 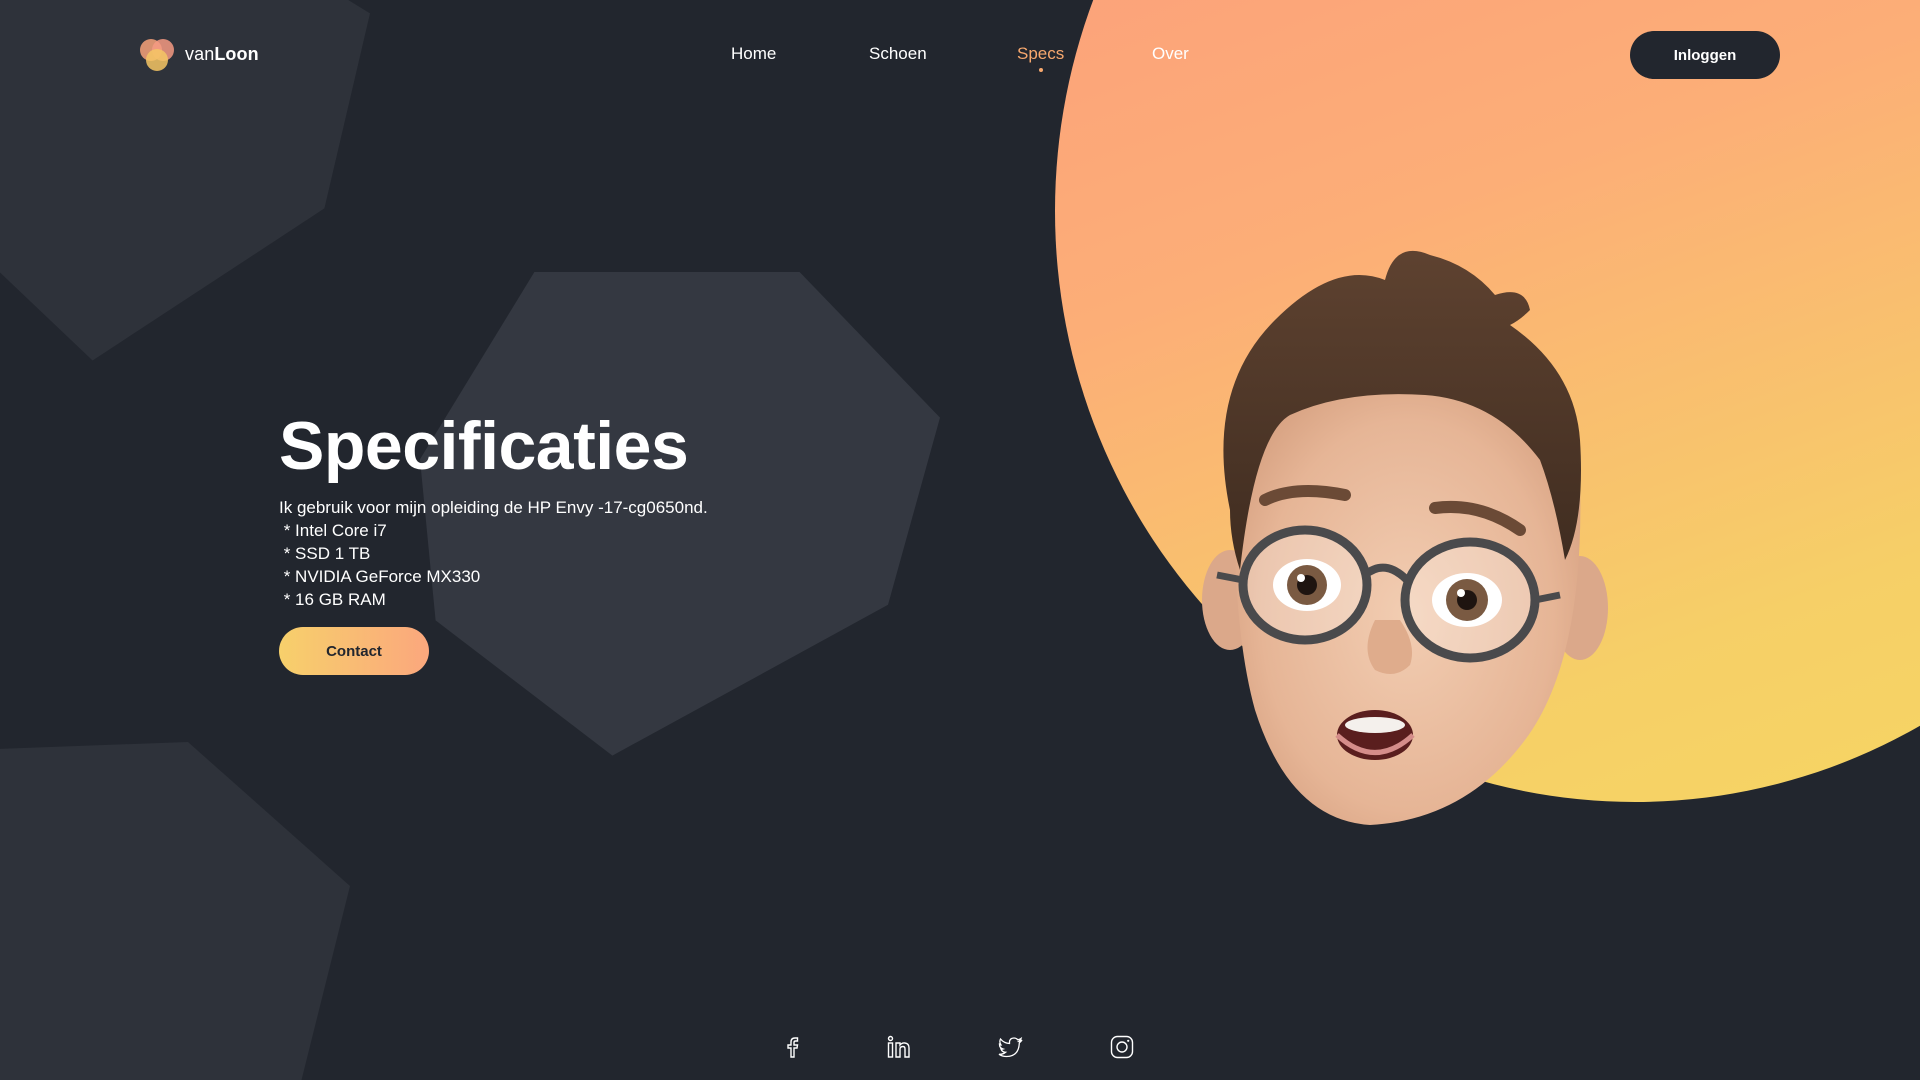 I want to click on twitter-icon, so click(x=1011, y=1047).